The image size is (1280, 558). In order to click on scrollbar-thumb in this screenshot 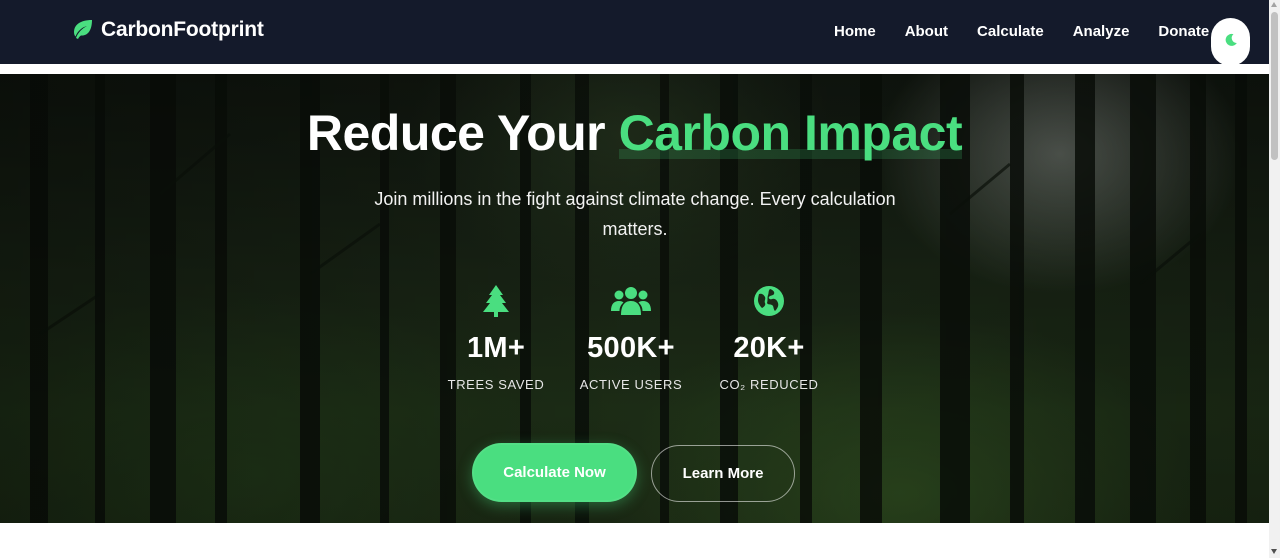, I will do `click(1274, 86)`.